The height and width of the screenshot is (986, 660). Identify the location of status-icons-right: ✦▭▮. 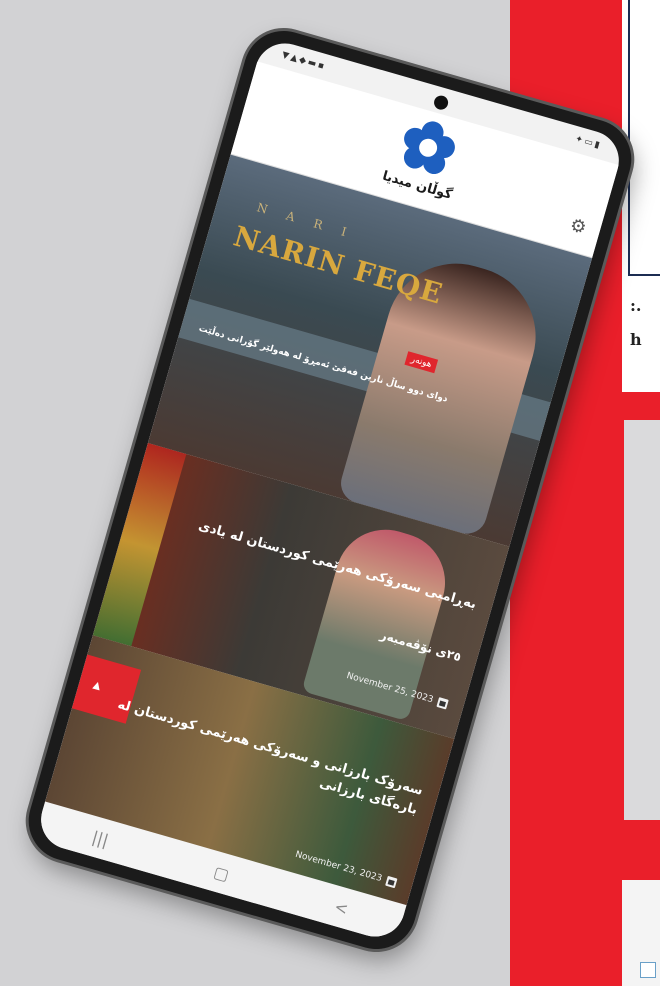
(588, 143).